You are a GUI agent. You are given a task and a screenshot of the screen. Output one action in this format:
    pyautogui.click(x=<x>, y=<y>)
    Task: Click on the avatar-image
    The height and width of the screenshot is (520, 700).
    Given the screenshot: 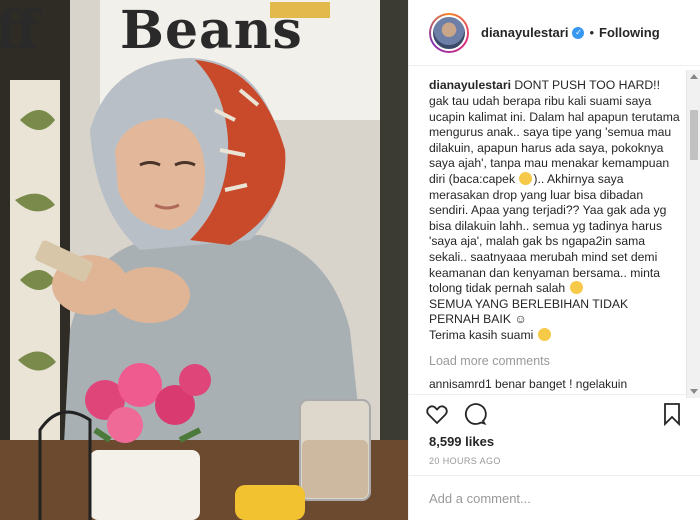 What is the action you would take?
    pyautogui.click(x=449, y=32)
    